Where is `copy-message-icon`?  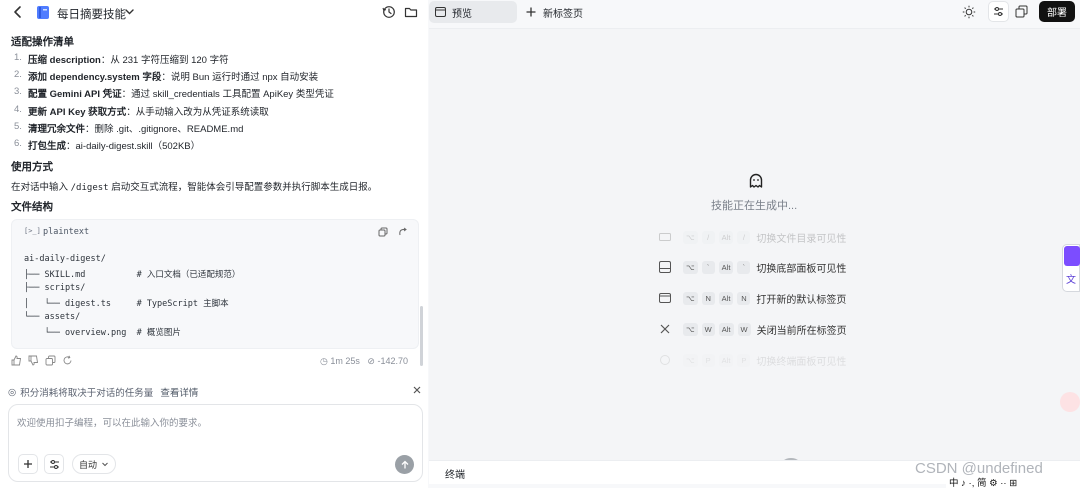 copy-message-icon is located at coordinates (50, 360).